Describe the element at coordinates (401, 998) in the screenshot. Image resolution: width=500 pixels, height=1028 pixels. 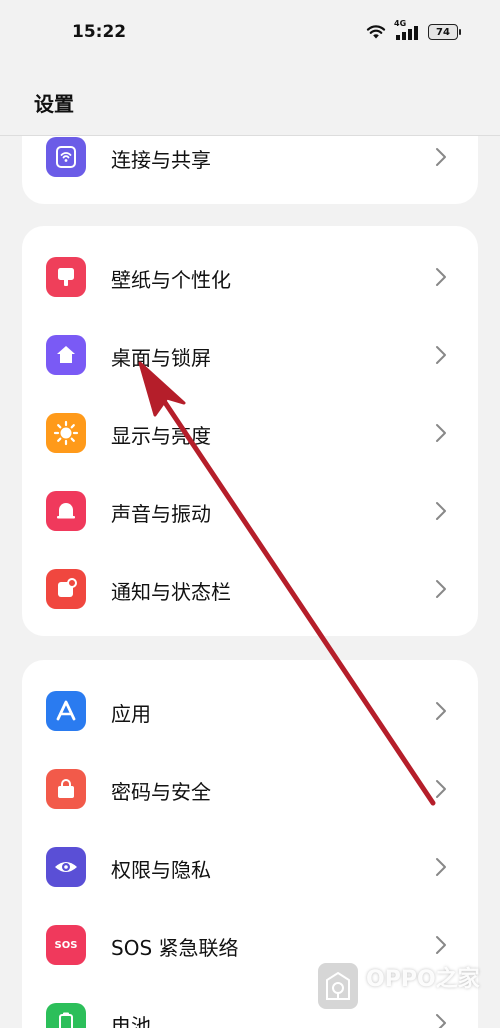
I see `watermark-url: www.oppojia.com` at that location.